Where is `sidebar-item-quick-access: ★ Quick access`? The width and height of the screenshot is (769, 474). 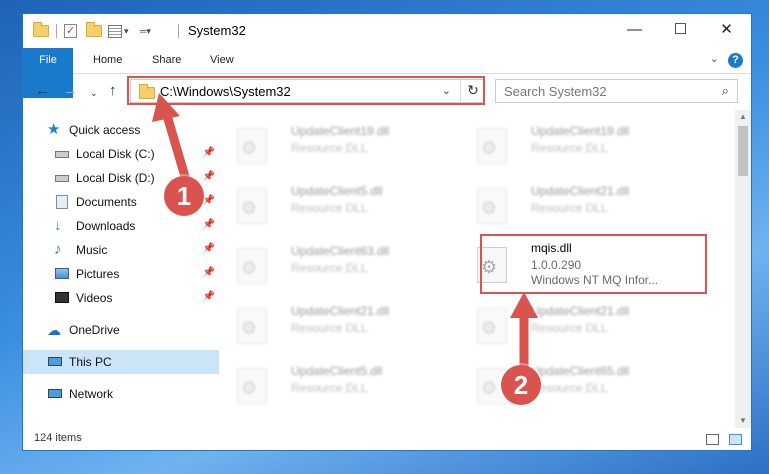 sidebar-item-quick-access: ★ Quick access is located at coordinates (121, 130).